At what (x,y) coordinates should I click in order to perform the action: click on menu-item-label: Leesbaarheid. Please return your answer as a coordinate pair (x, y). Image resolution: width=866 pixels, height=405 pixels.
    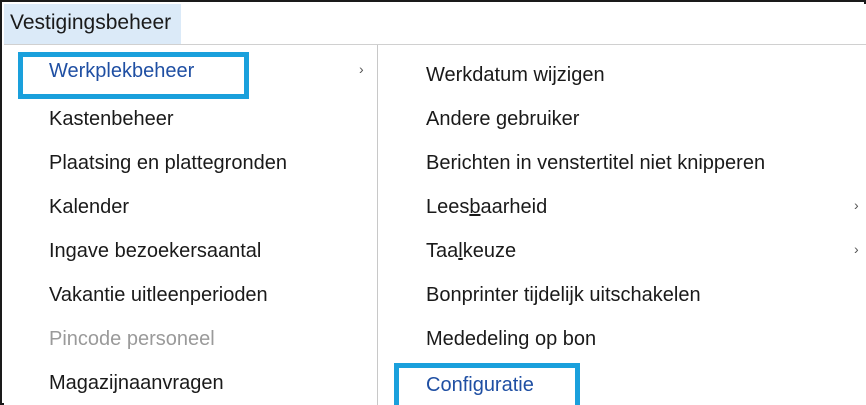
    Looking at the image, I should click on (487, 207).